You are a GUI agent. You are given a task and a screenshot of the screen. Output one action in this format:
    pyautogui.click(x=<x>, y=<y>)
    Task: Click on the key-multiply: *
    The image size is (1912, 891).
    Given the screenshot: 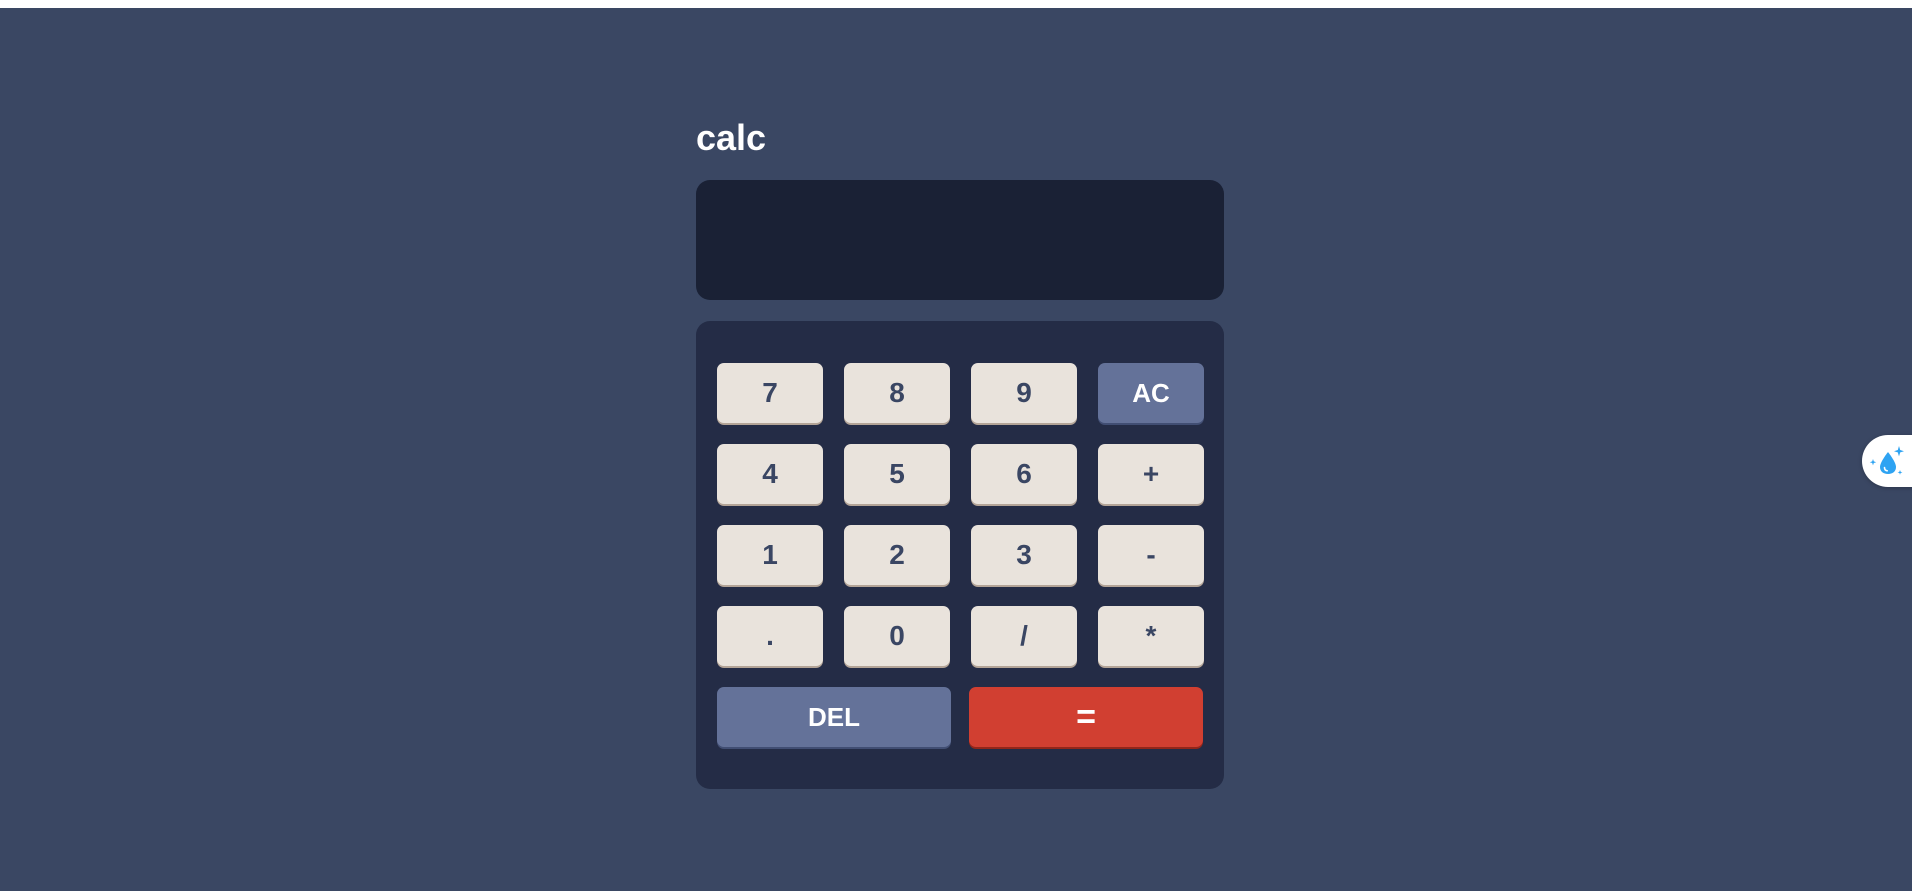 What is the action you would take?
    pyautogui.click(x=1151, y=636)
    